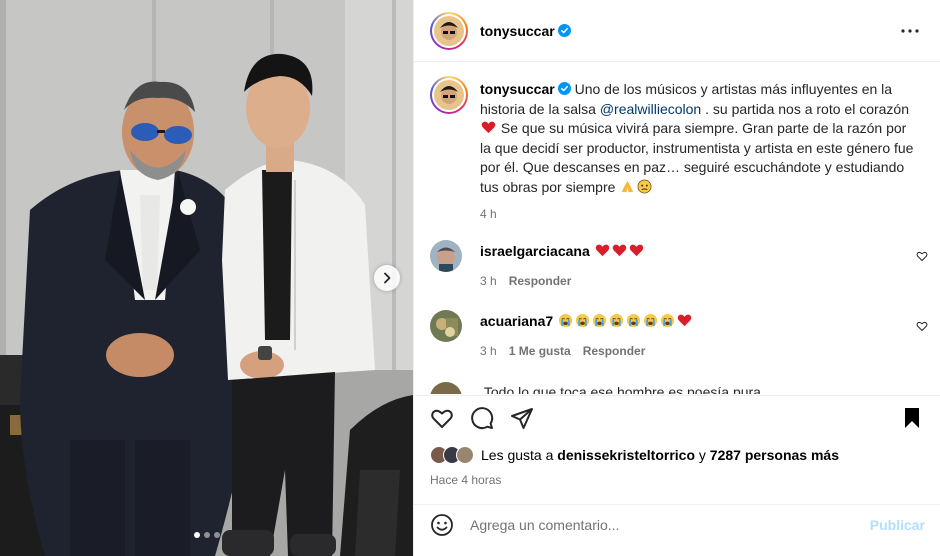 The width and height of the screenshot is (940, 556). What do you see at coordinates (522, 418) in the screenshot?
I see `share-paper-plane-icon` at bounding box center [522, 418].